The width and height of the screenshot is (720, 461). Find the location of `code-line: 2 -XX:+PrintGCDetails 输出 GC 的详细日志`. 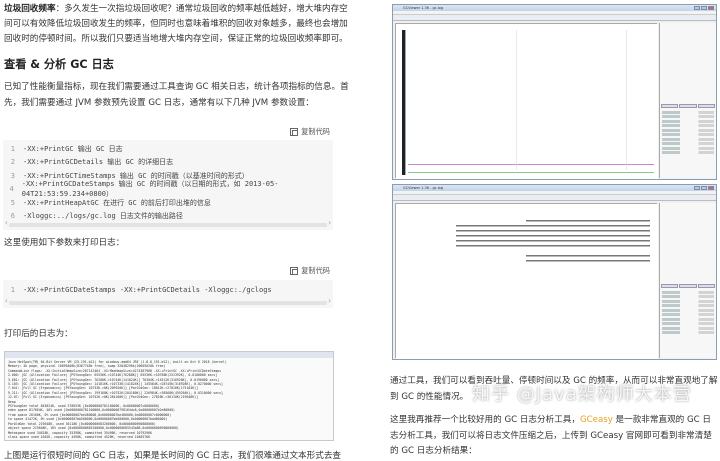

code-line: 2 -XX:+PrintGCDetails 输出 GC 的详细日志 is located at coordinates (168, 163).